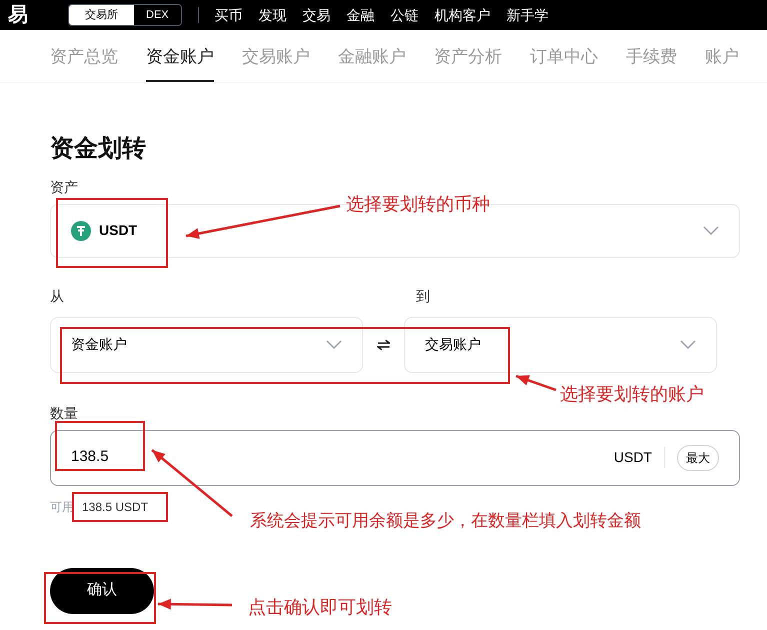 Image resolution: width=767 pixels, height=630 pixels. What do you see at coordinates (395, 458) in the screenshot?
I see `amount-field: 138.5 USDT 最大` at bounding box center [395, 458].